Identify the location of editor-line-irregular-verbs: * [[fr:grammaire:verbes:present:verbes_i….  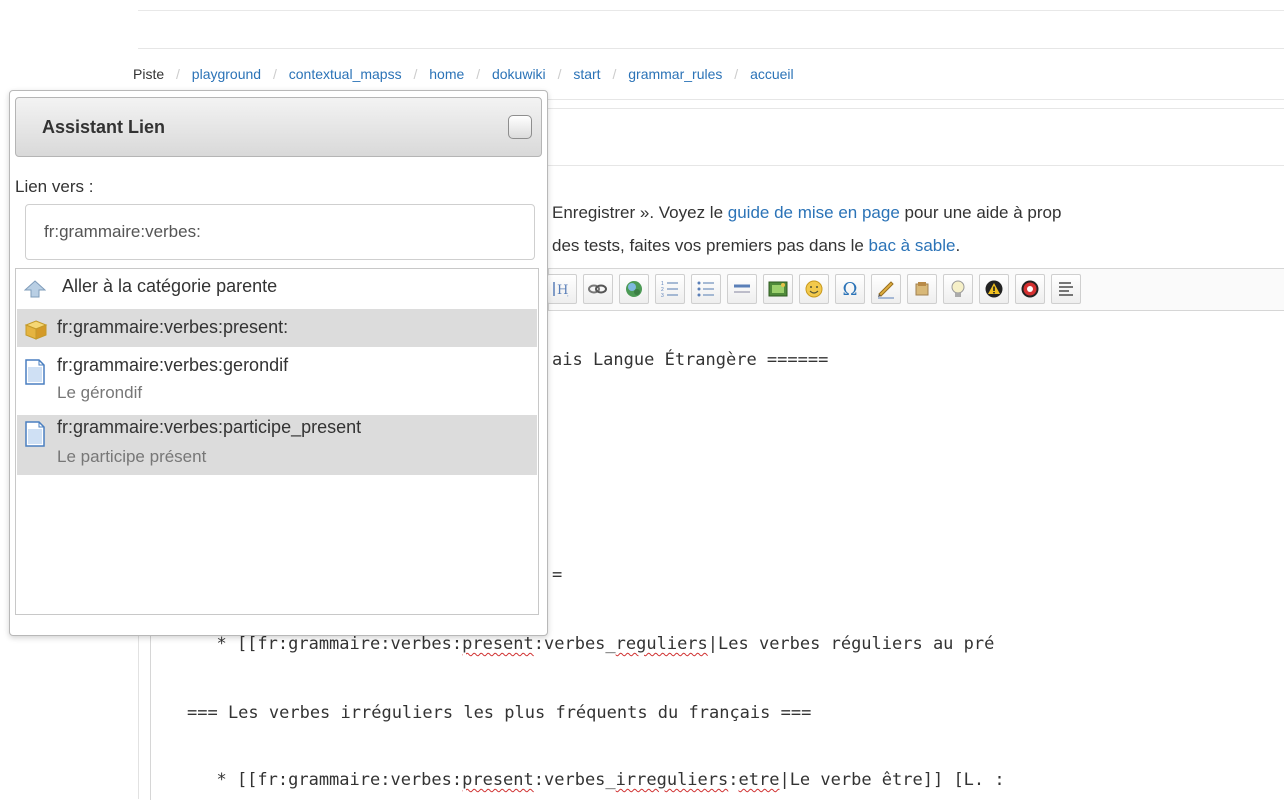
(600, 780).